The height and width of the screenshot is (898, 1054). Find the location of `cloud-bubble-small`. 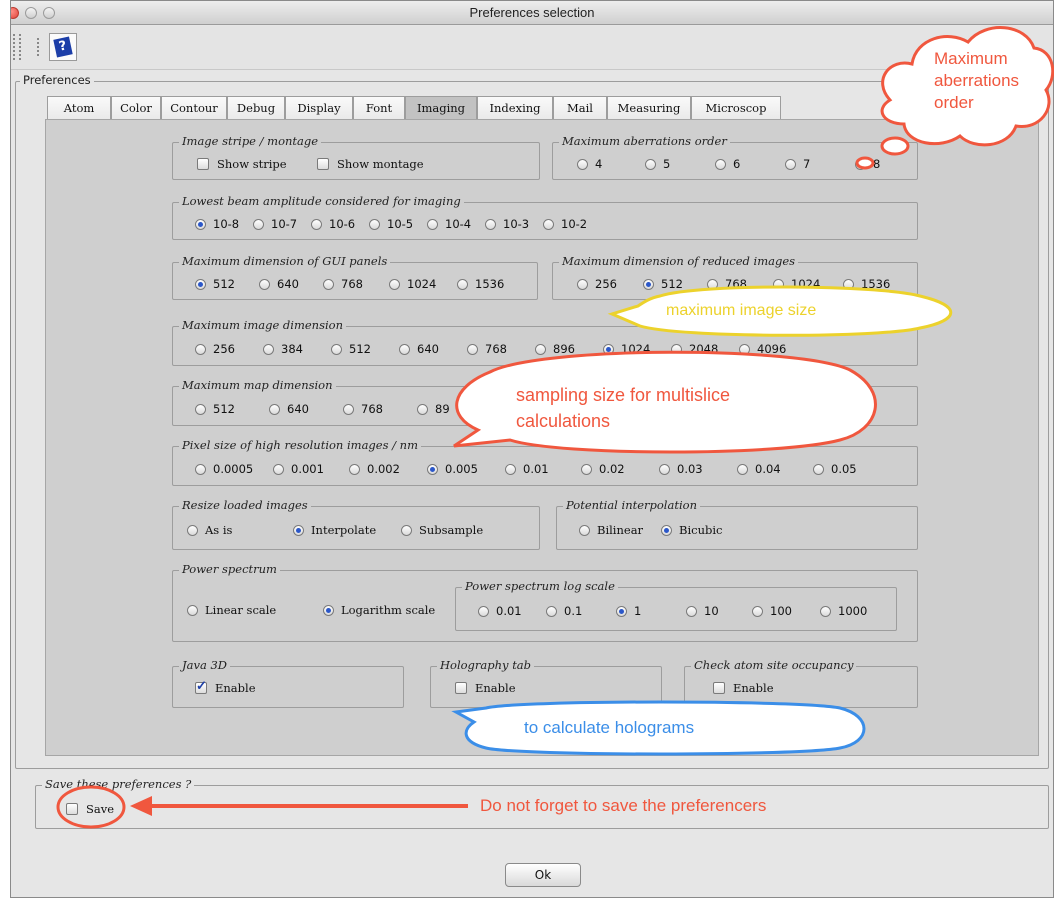

cloud-bubble-small is located at coordinates (865, 163).